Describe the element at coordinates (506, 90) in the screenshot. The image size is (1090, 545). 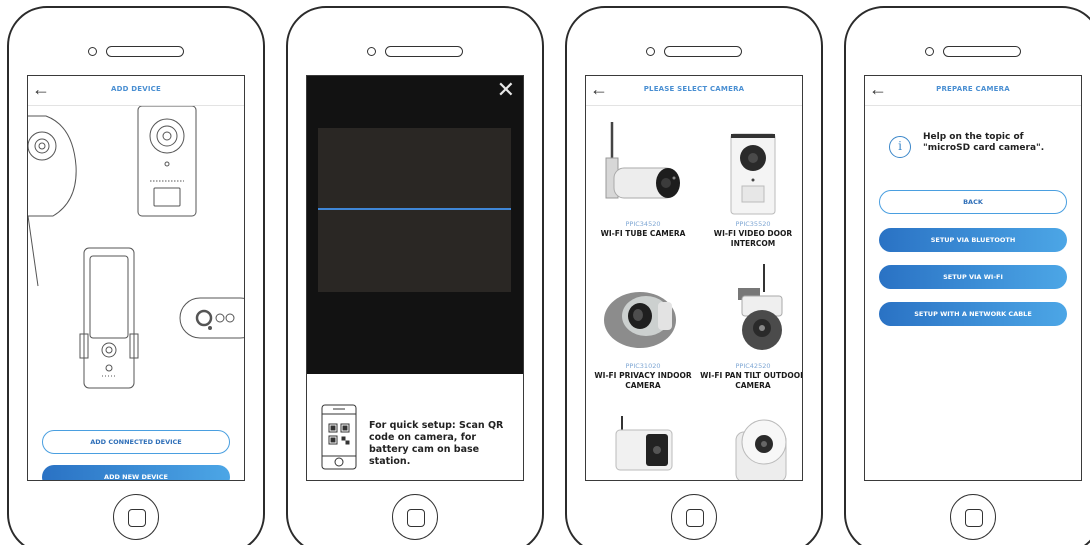
I see `close-icon: ✕` at that location.